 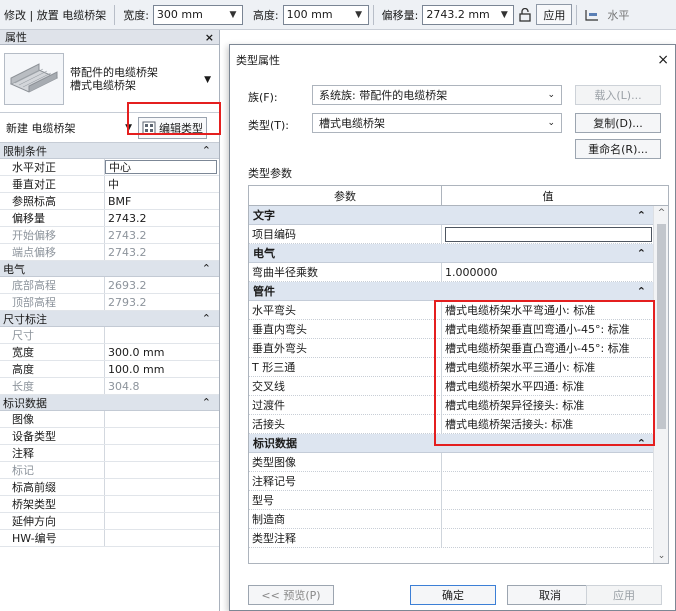 What do you see at coordinates (345, 386) in the screenshot?
I see `parameter-name: 交叉线` at bounding box center [345, 386].